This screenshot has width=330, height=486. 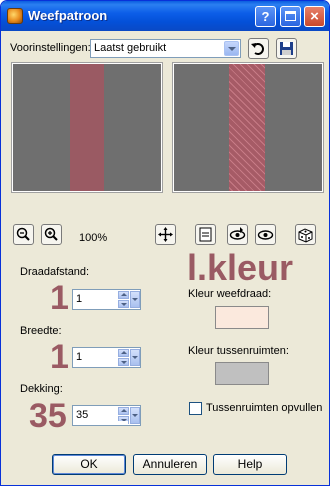 What do you see at coordinates (106, 415) in the screenshot?
I see `dekking-spinner: 35` at bounding box center [106, 415].